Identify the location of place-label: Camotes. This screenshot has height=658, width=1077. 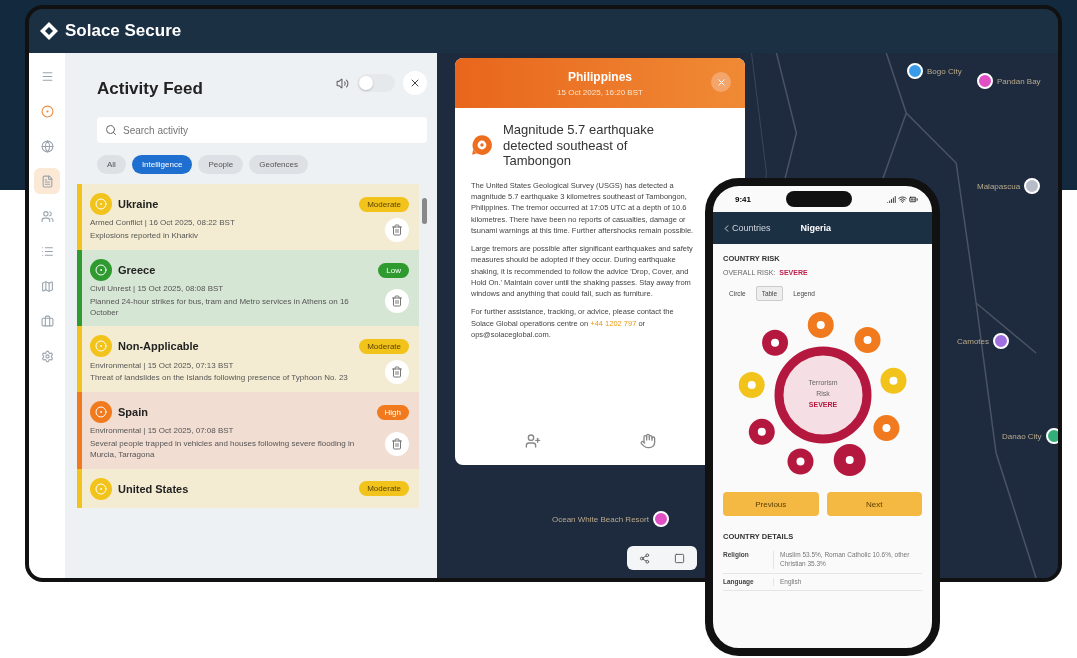
(973, 341).